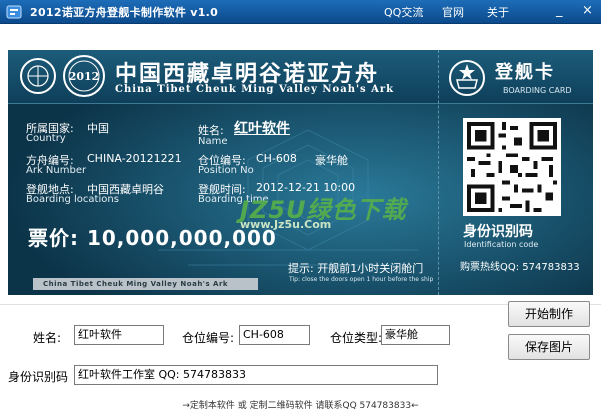  What do you see at coordinates (525, 72) in the screenshot?
I see `card-title: 登舰卡` at bounding box center [525, 72].